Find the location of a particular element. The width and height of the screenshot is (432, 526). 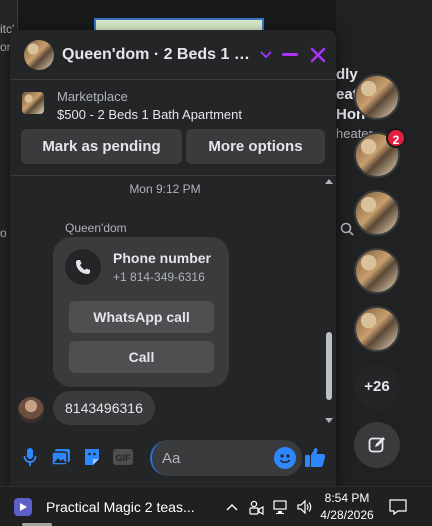

scroll-thumb is located at coordinates (329, 366).